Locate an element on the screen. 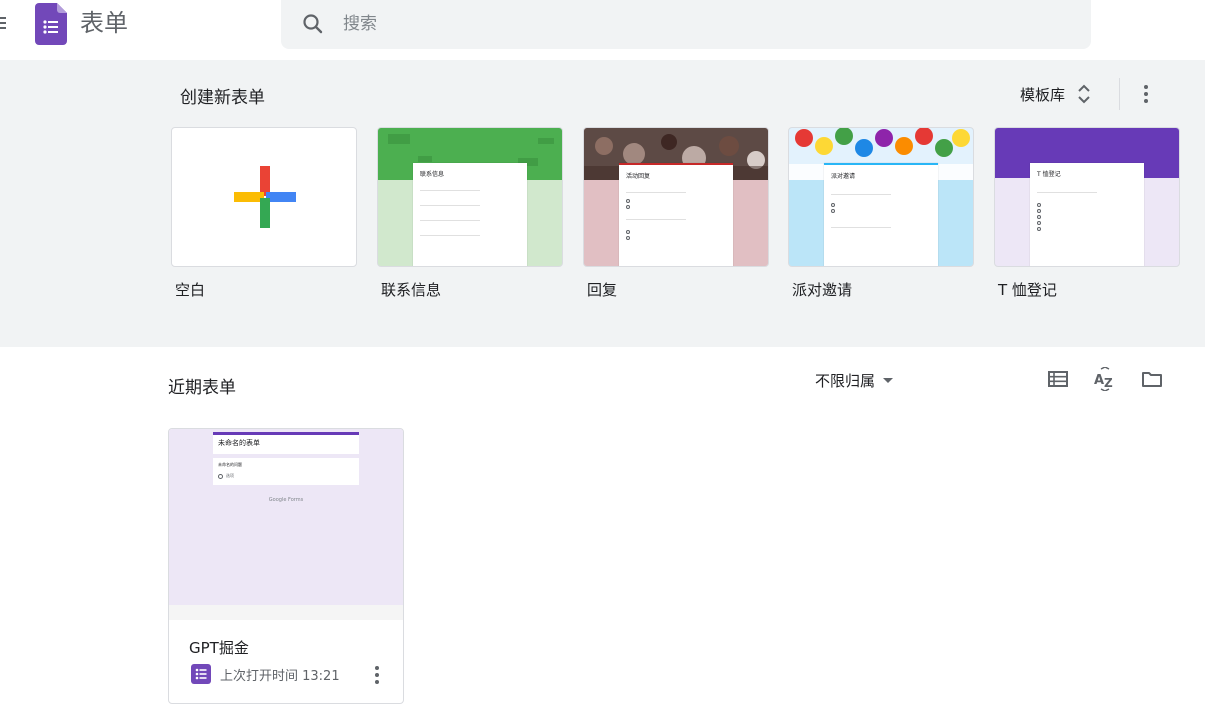 The height and width of the screenshot is (709, 1205). preview-title: 派对邀请 is located at coordinates (843, 176).